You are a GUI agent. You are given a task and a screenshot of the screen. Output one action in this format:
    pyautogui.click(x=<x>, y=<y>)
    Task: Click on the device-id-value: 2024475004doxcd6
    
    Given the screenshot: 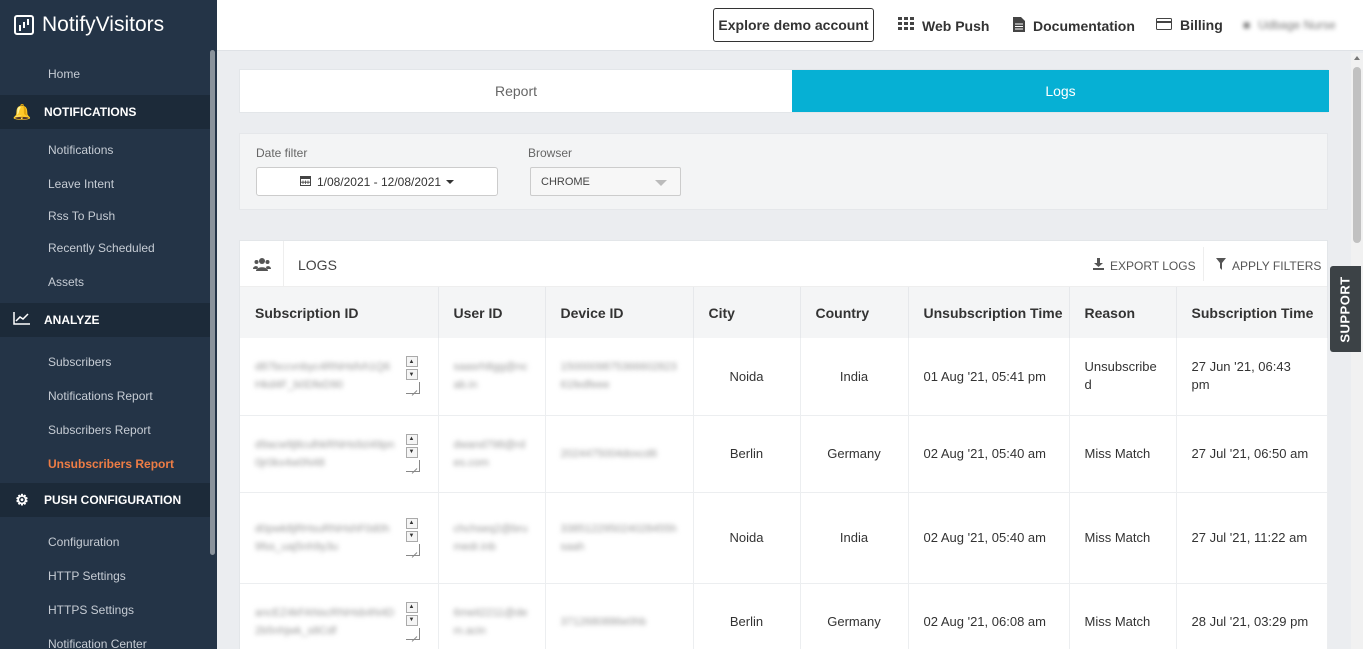 What is the action you would take?
    pyautogui.click(x=609, y=453)
    